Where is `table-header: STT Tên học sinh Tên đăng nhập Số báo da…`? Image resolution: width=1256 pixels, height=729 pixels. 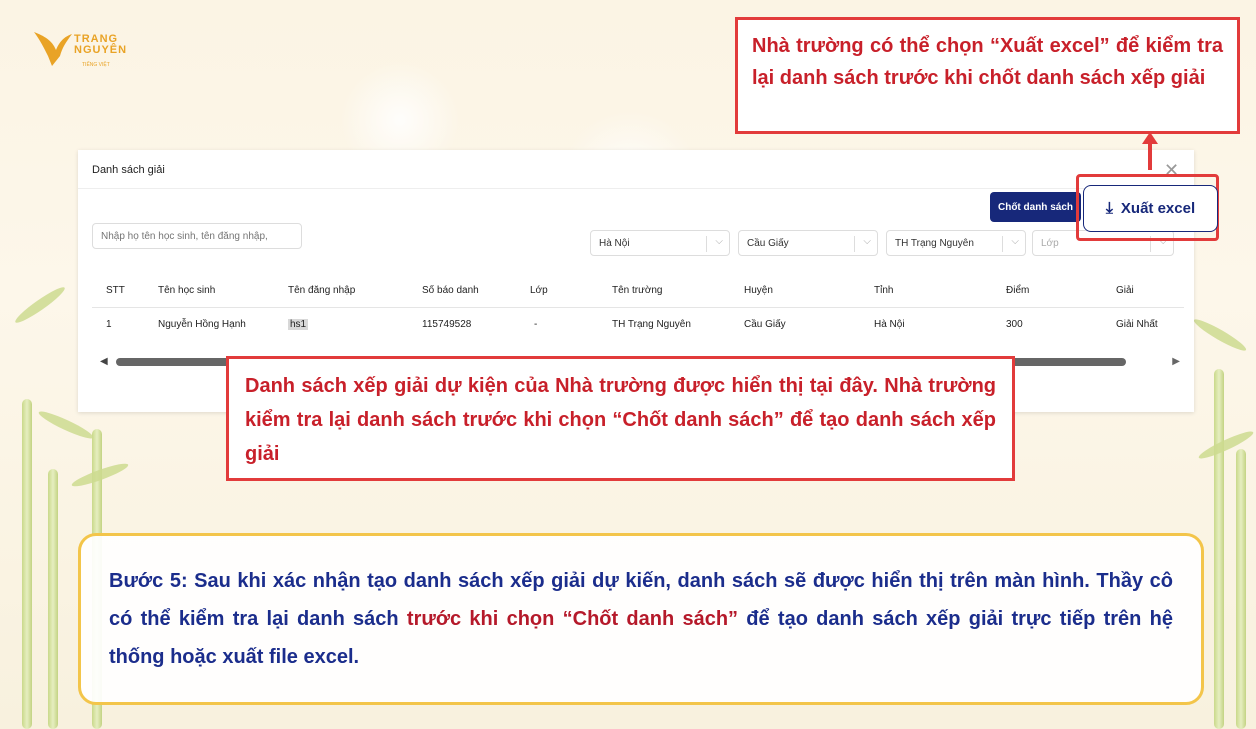
table-header: STT Tên học sinh Tên đăng nhập Số báo da… is located at coordinates (638, 291).